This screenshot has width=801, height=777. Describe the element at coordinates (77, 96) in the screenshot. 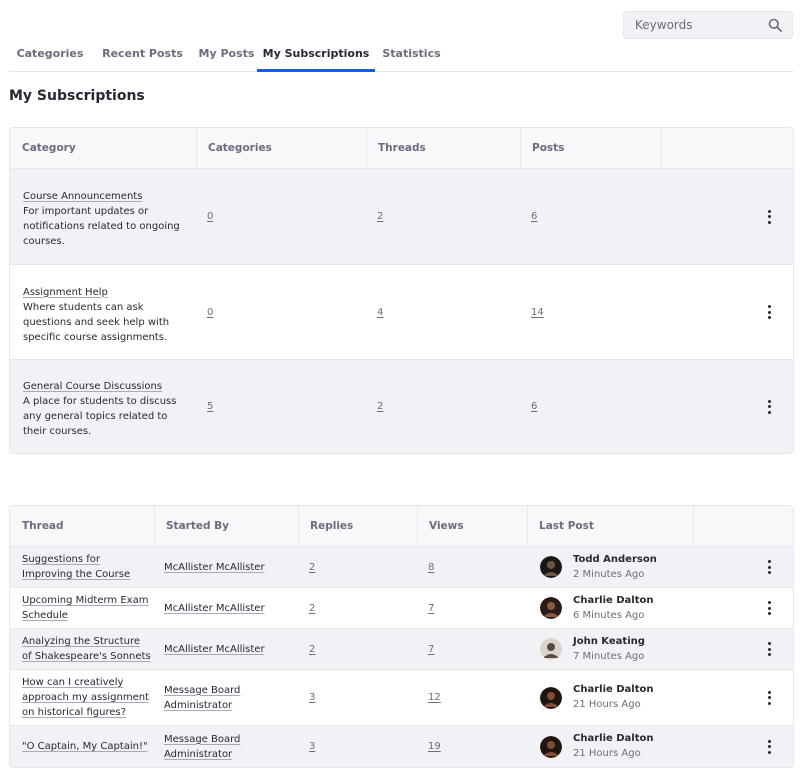

I see `page-title: My Subscriptions` at that location.